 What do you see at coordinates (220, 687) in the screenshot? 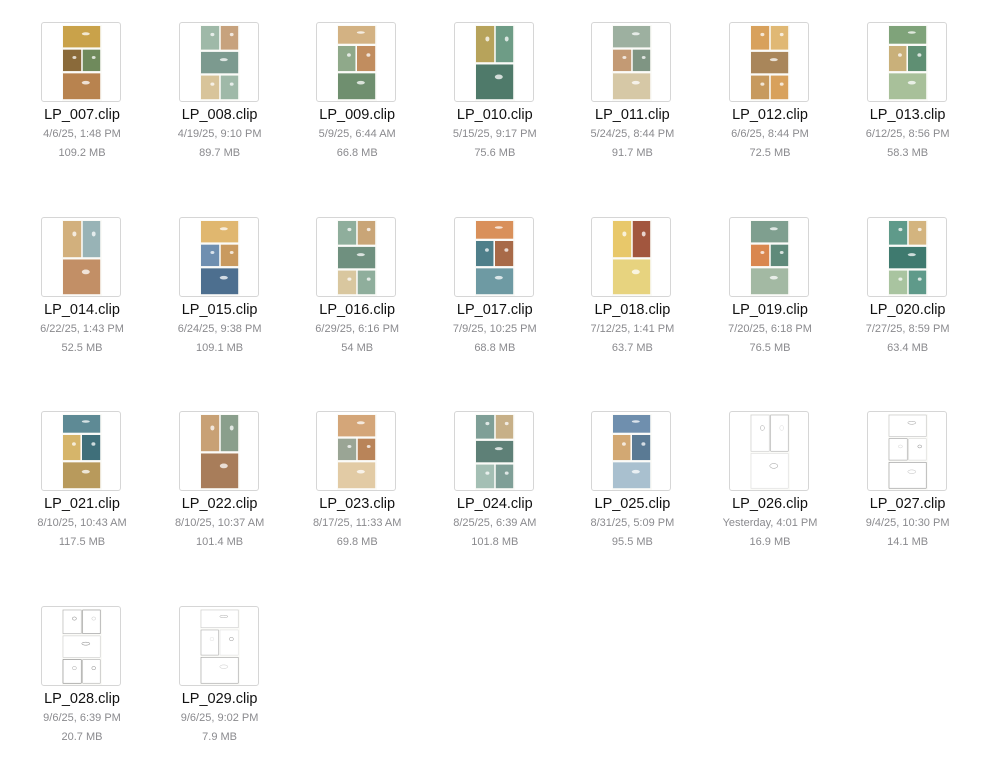
I see `file-item: LP_029.clip 9/6/25, 9:02 PM 7.9 MB` at bounding box center [220, 687].